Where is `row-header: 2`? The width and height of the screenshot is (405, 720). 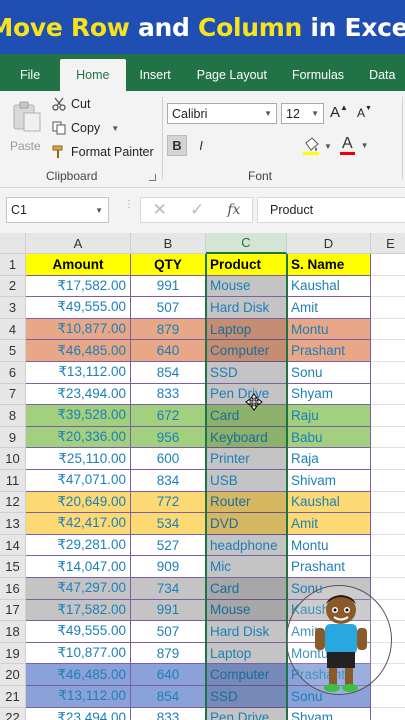
row-header: 2 is located at coordinates (13, 286).